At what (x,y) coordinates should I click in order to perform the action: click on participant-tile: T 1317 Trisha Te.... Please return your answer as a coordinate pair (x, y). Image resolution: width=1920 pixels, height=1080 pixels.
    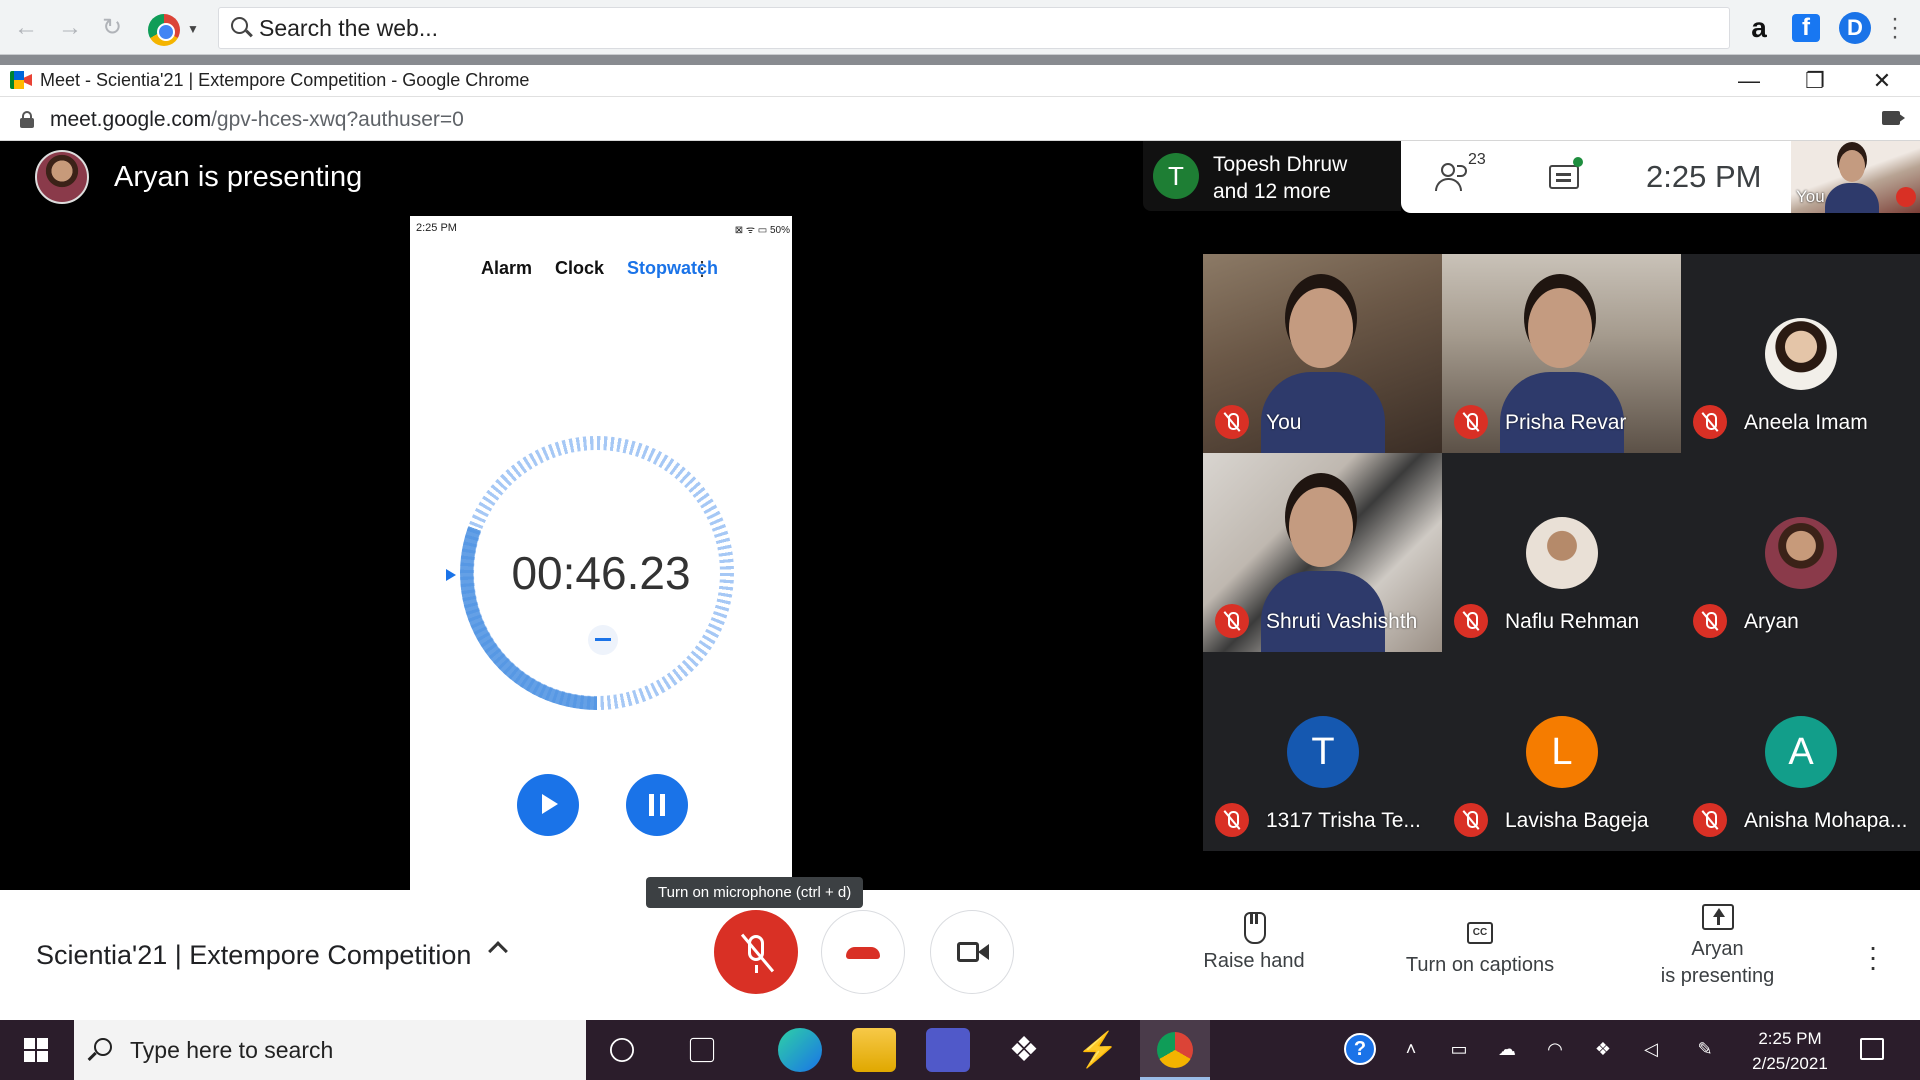
    Looking at the image, I should click on (1322, 751).